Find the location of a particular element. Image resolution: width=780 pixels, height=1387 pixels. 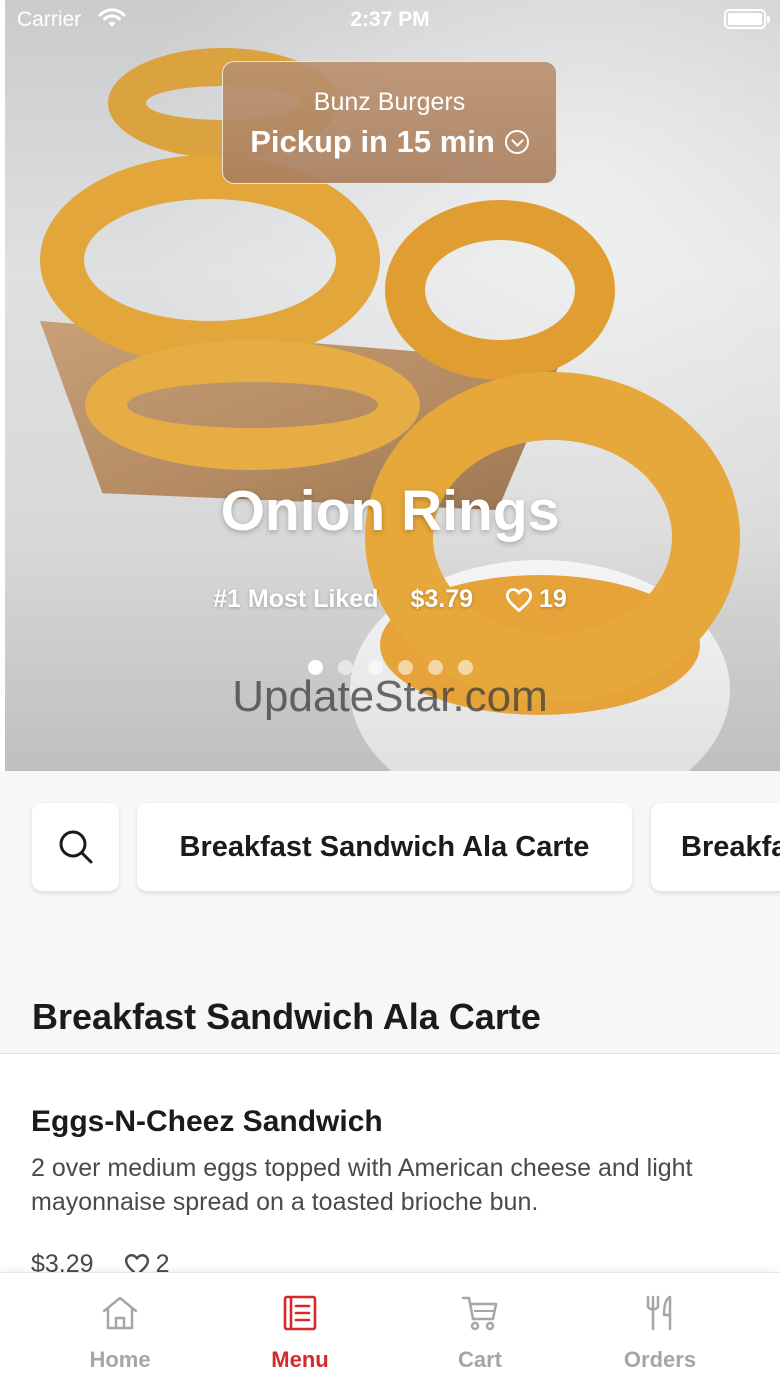

store-name: Bunz Burgers is located at coordinates (389, 102).